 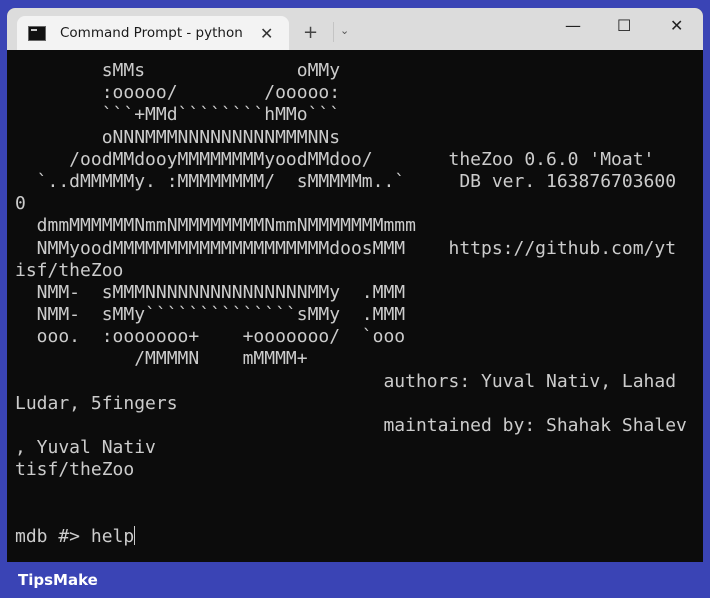 What do you see at coordinates (85, 448) in the screenshot?
I see `terminal-line: , Yuval Nativ` at bounding box center [85, 448].